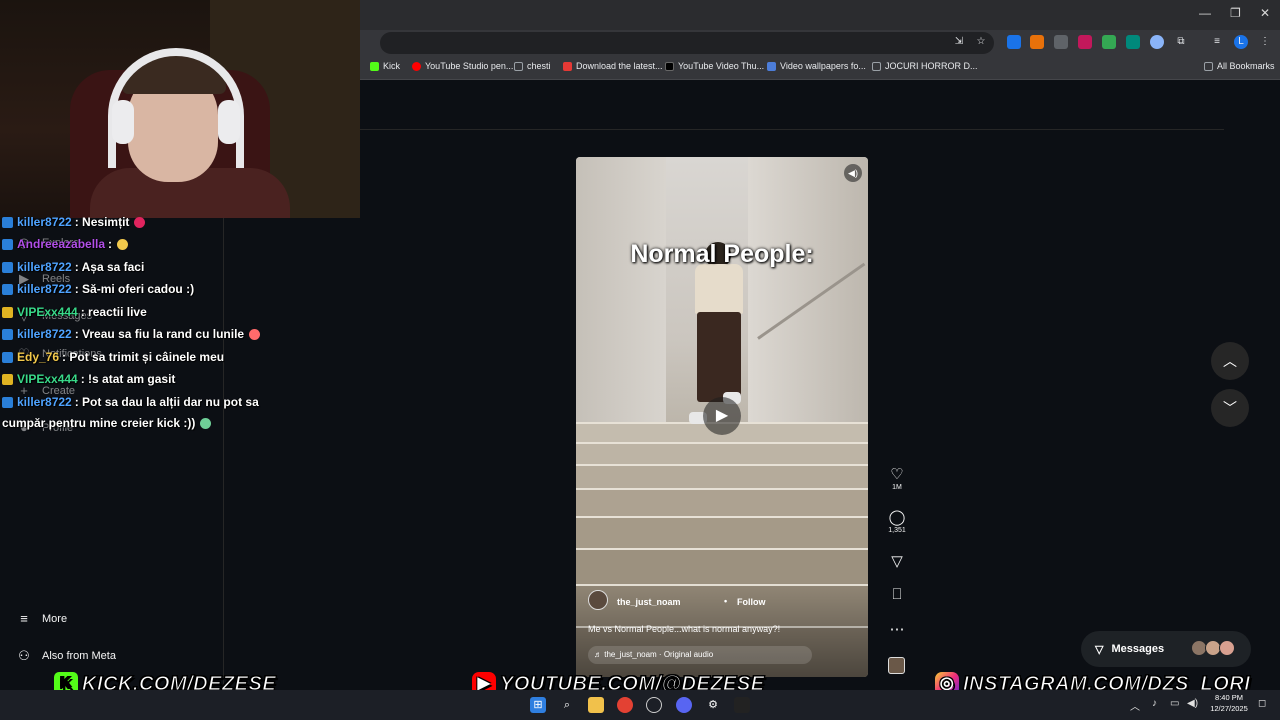 Image resolution: width=1280 pixels, height=720 pixels. Describe the element at coordinates (1135, 705) in the screenshot. I see `tray-chevron-icon: ︿` at that location.